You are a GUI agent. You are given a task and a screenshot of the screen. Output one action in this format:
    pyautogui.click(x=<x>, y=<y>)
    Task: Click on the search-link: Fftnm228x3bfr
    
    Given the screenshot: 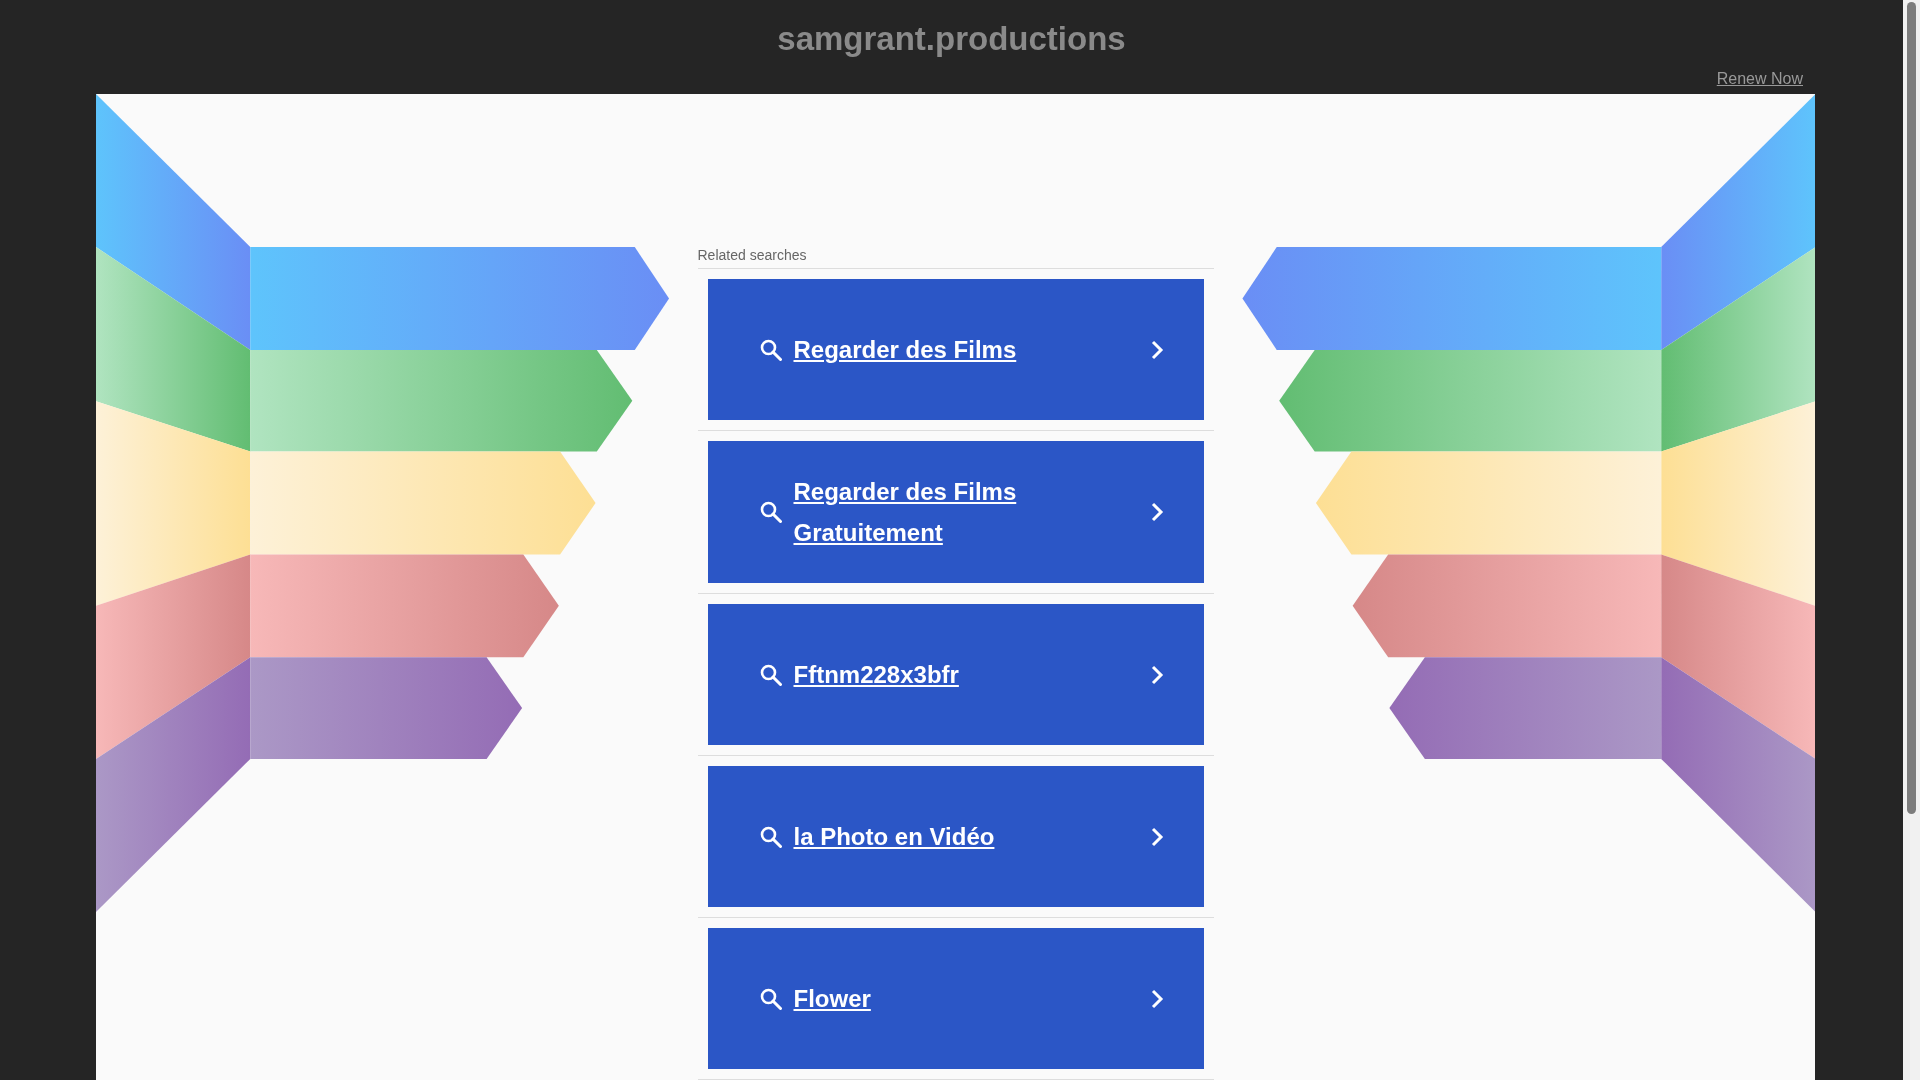 What is the action you would take?
    pyautogui.click(x=955, y=674)
    